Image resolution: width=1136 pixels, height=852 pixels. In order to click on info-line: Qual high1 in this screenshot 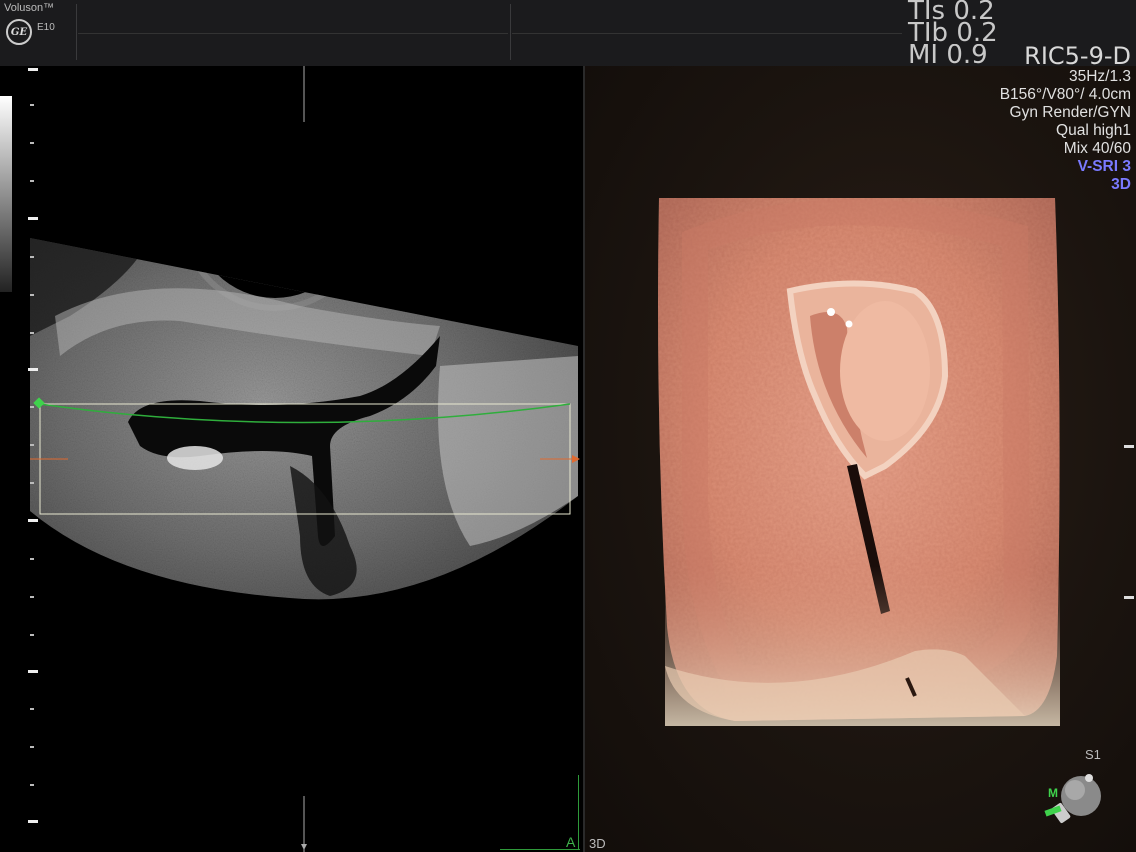, I will do `click(1093, 130)`.